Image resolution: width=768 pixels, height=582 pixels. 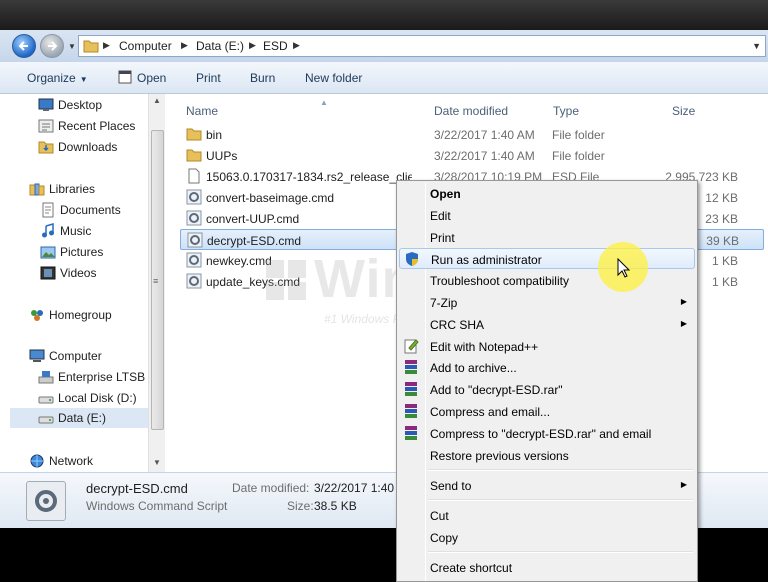 What do you see at coordinates (547, 485) in the screenshot?
I see `menu-item-send-to: Send to ▶` at bounding box center [547, 485].